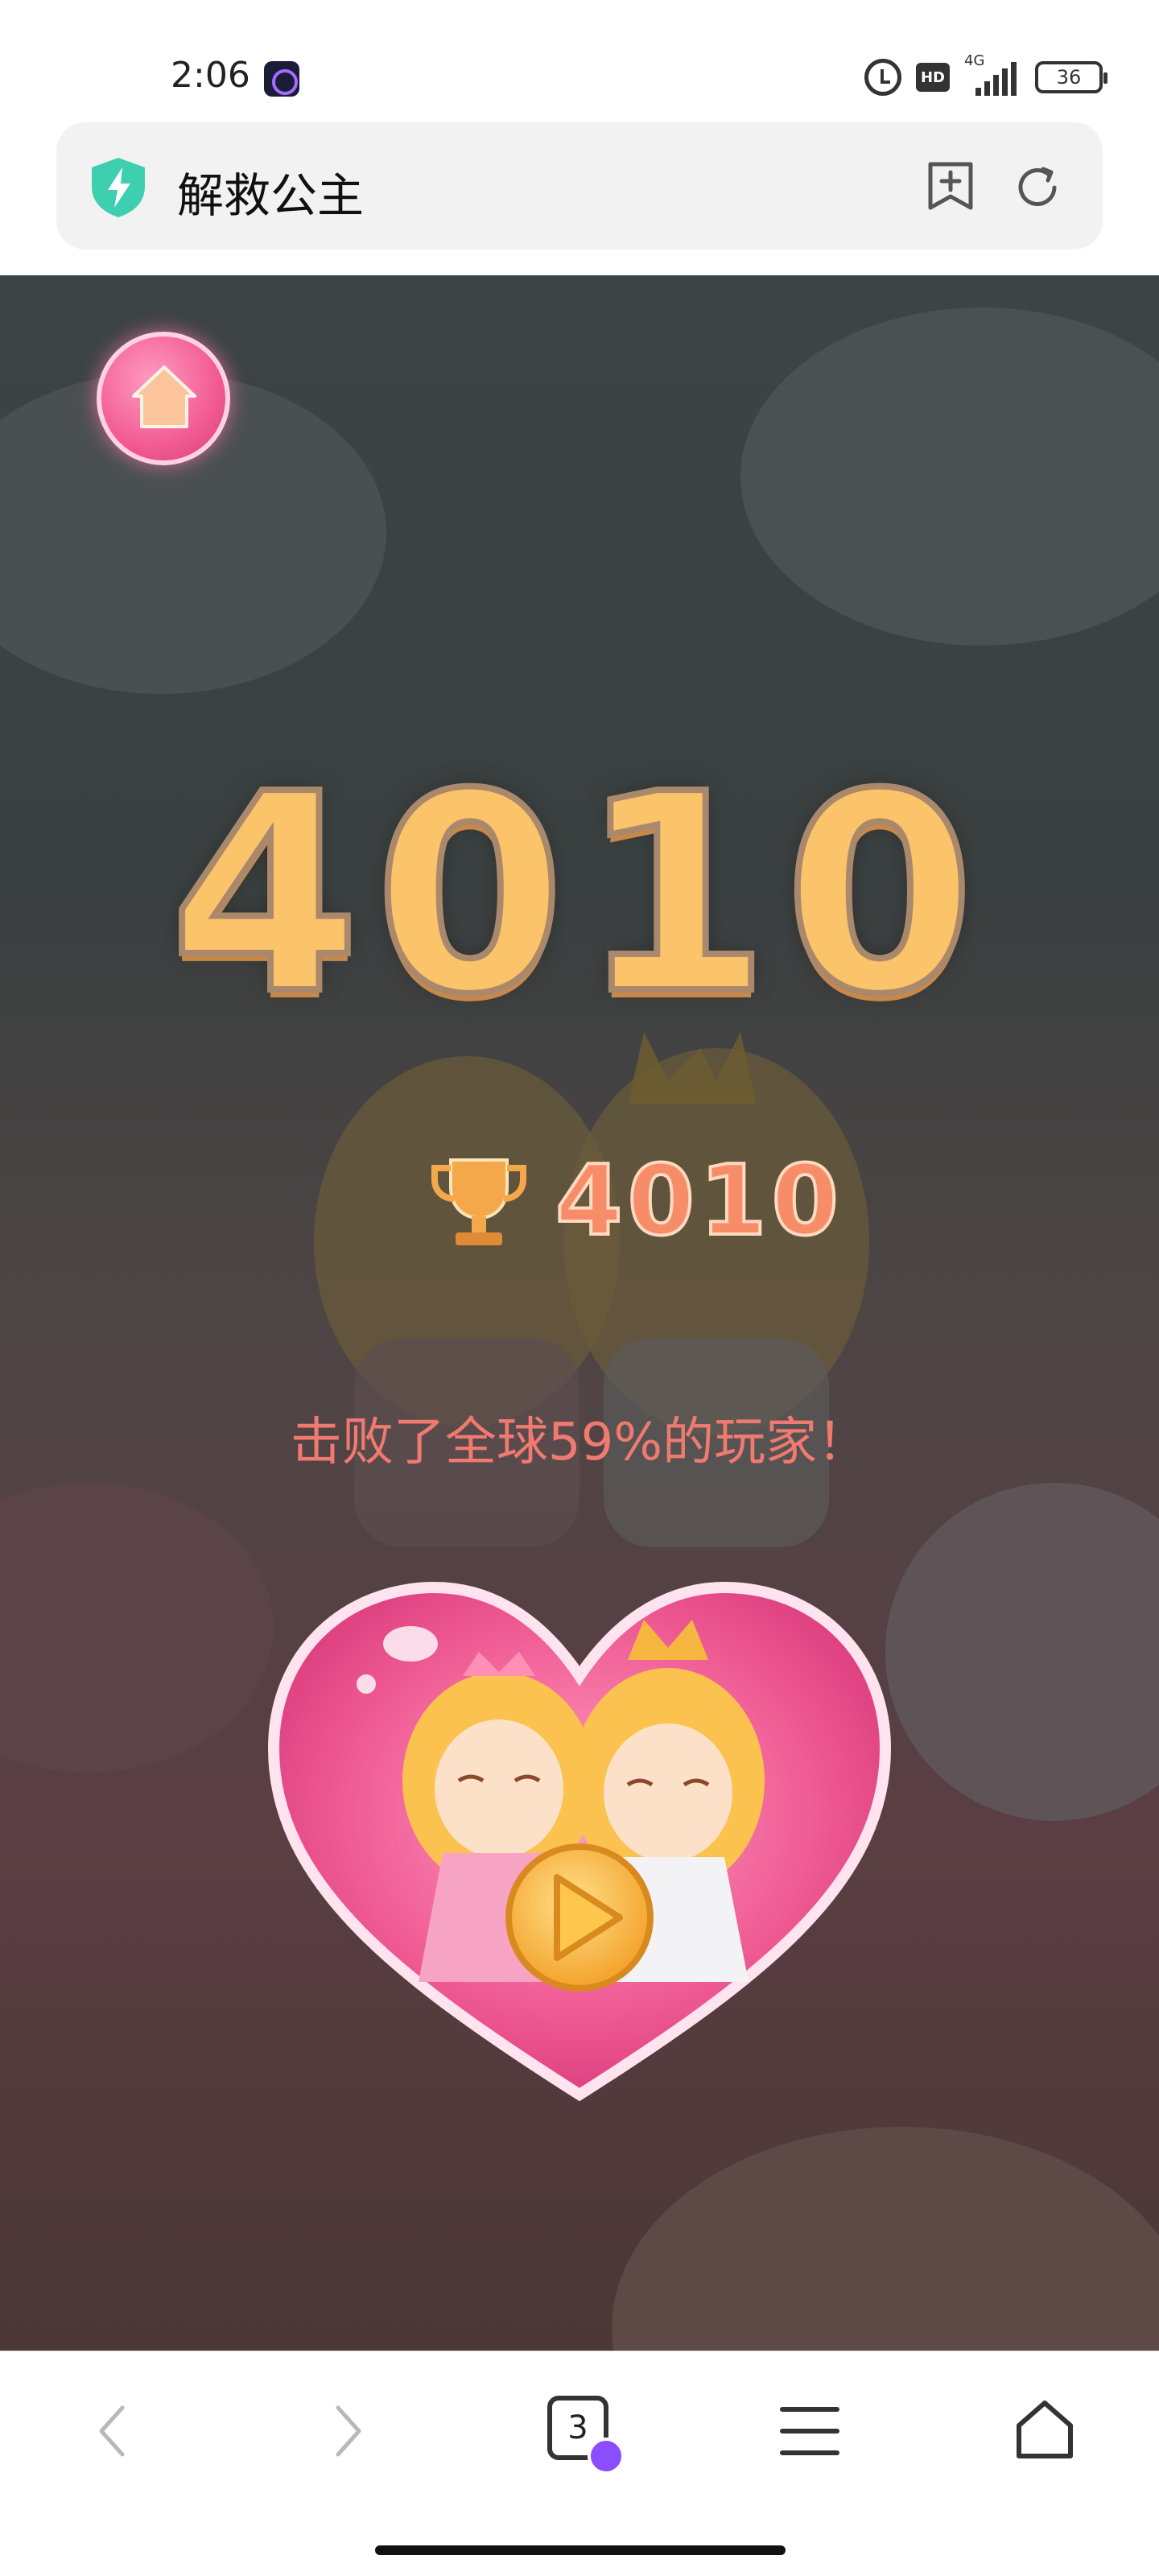  I want to click on battery-icon: 36, so click(1071, 77).